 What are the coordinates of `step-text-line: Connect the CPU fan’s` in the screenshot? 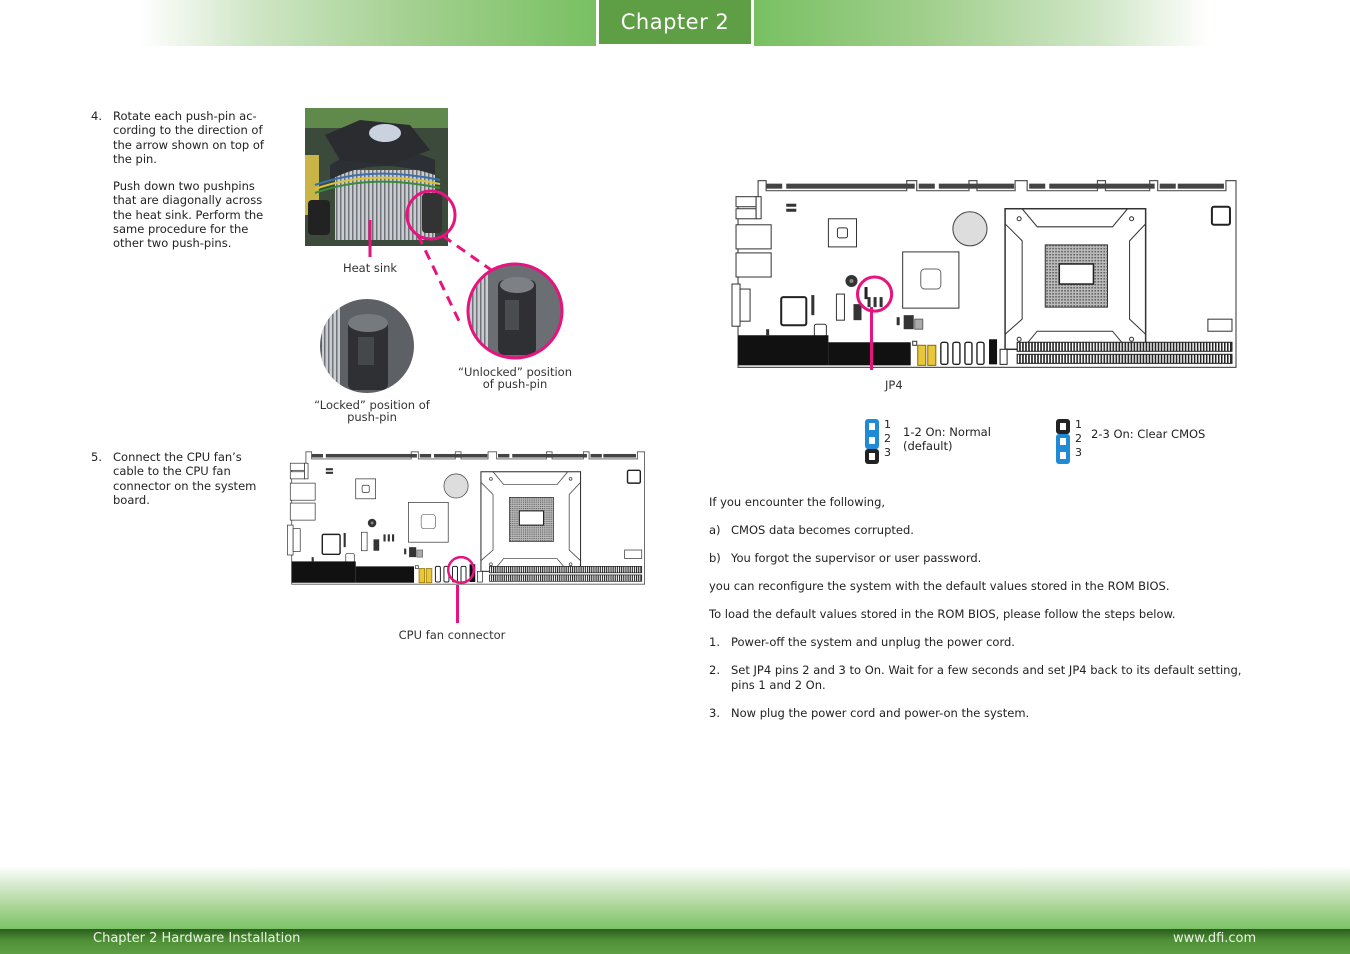 It's located at (177, 457).